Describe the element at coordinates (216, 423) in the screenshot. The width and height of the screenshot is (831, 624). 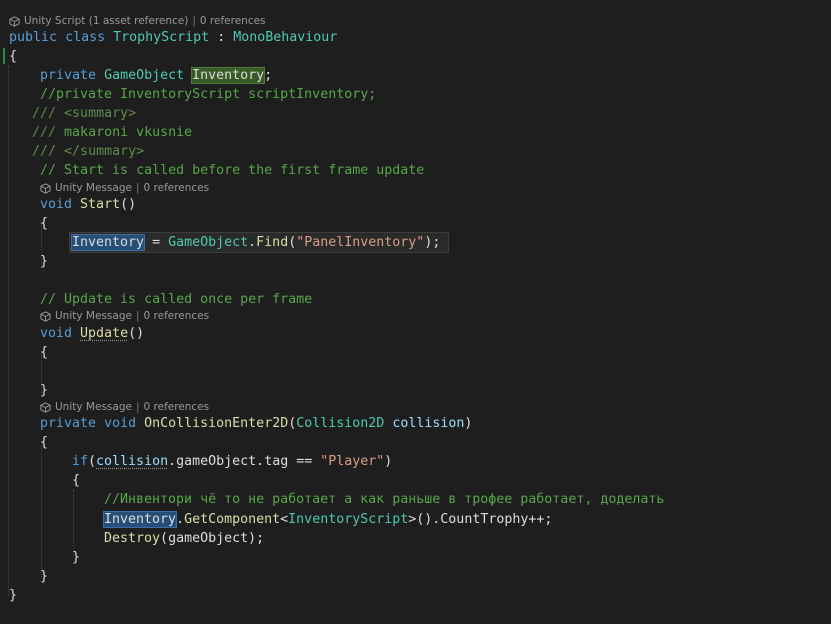
I see `collision-method: OnCollisionEnter2D` at that location.